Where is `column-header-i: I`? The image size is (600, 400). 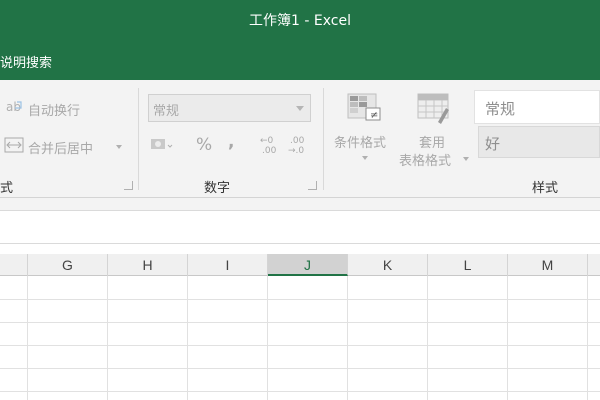 column-header-i: I is located at coordinates (228, 265).